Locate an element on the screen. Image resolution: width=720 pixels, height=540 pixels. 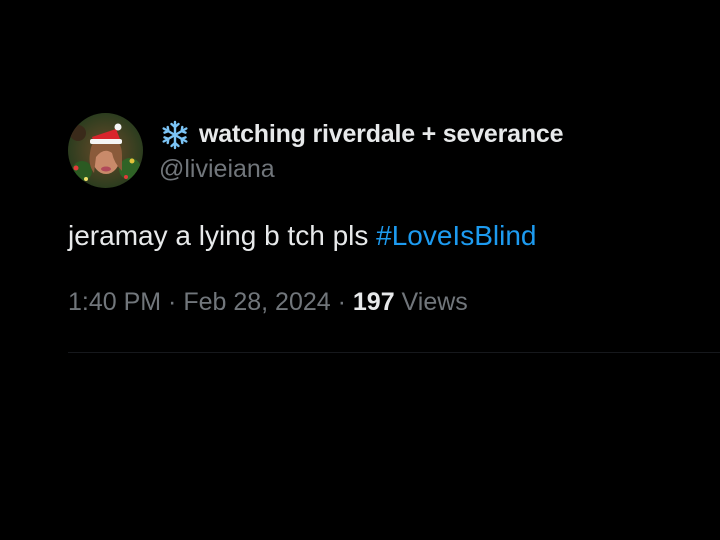
avatar is located at coordinates (105, 150).